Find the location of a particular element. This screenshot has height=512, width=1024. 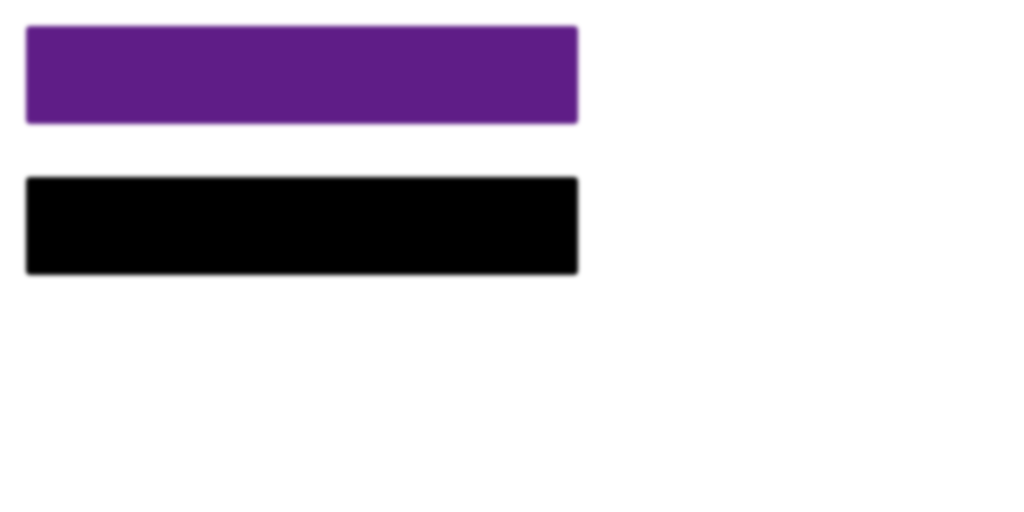

black-bar is located at coordinates (302, 226).